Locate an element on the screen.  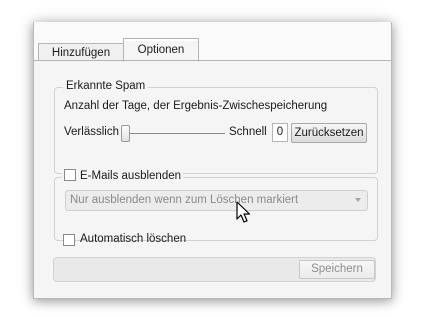
slider-min-label: Verlässlich is located at coordinates (91, 132).